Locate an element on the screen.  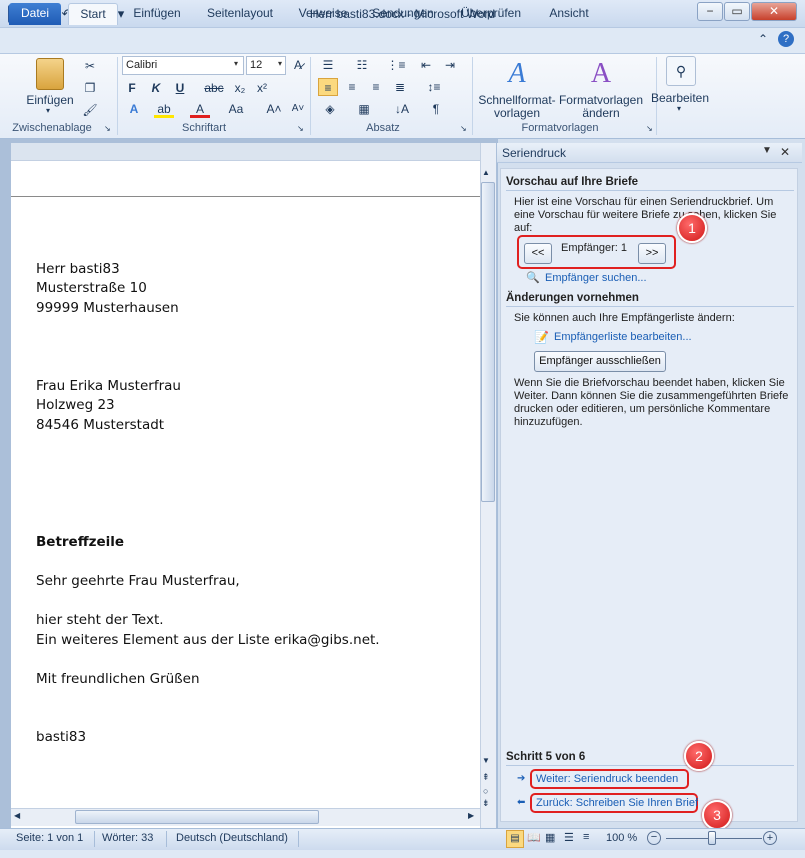
zoom-level: 100 % is located at coordinates (621, 838).